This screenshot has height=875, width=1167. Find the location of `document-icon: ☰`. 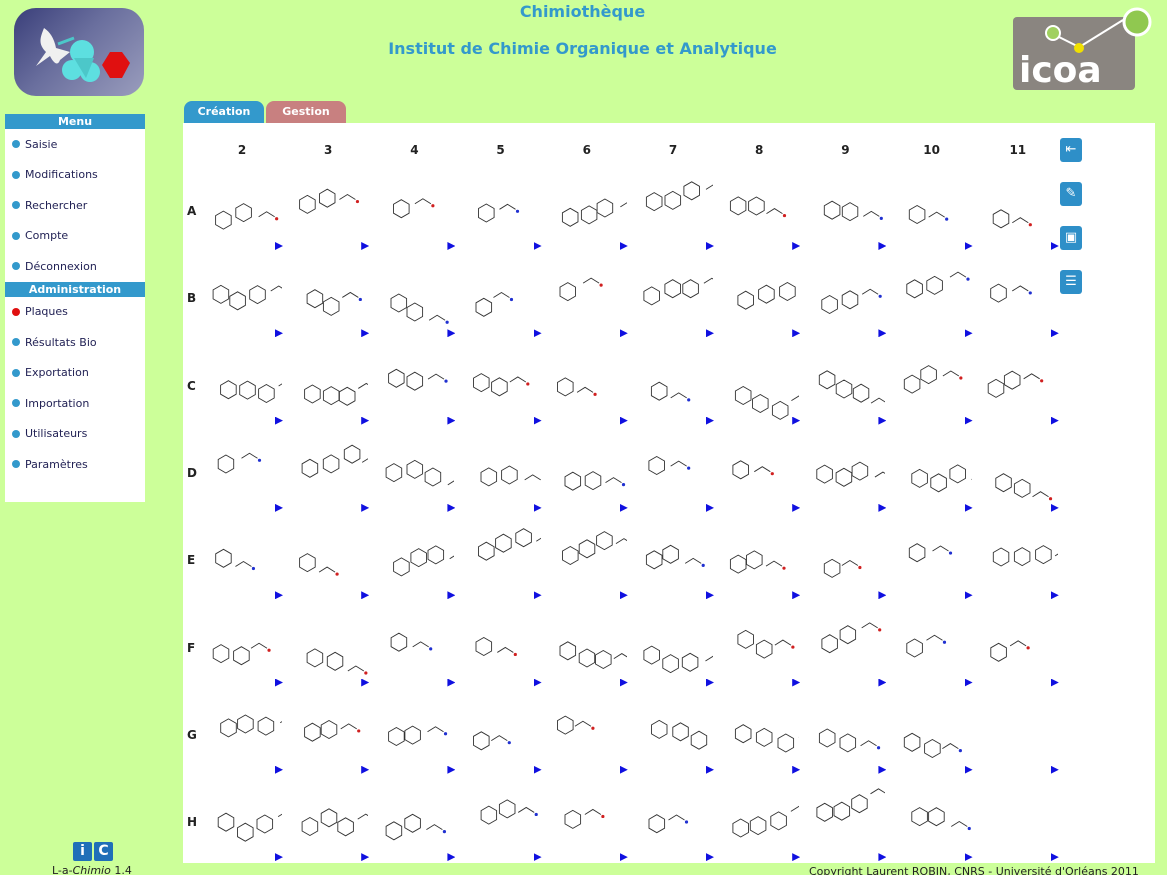

document-icon: ☰ is located at coordinates (1071, 282).